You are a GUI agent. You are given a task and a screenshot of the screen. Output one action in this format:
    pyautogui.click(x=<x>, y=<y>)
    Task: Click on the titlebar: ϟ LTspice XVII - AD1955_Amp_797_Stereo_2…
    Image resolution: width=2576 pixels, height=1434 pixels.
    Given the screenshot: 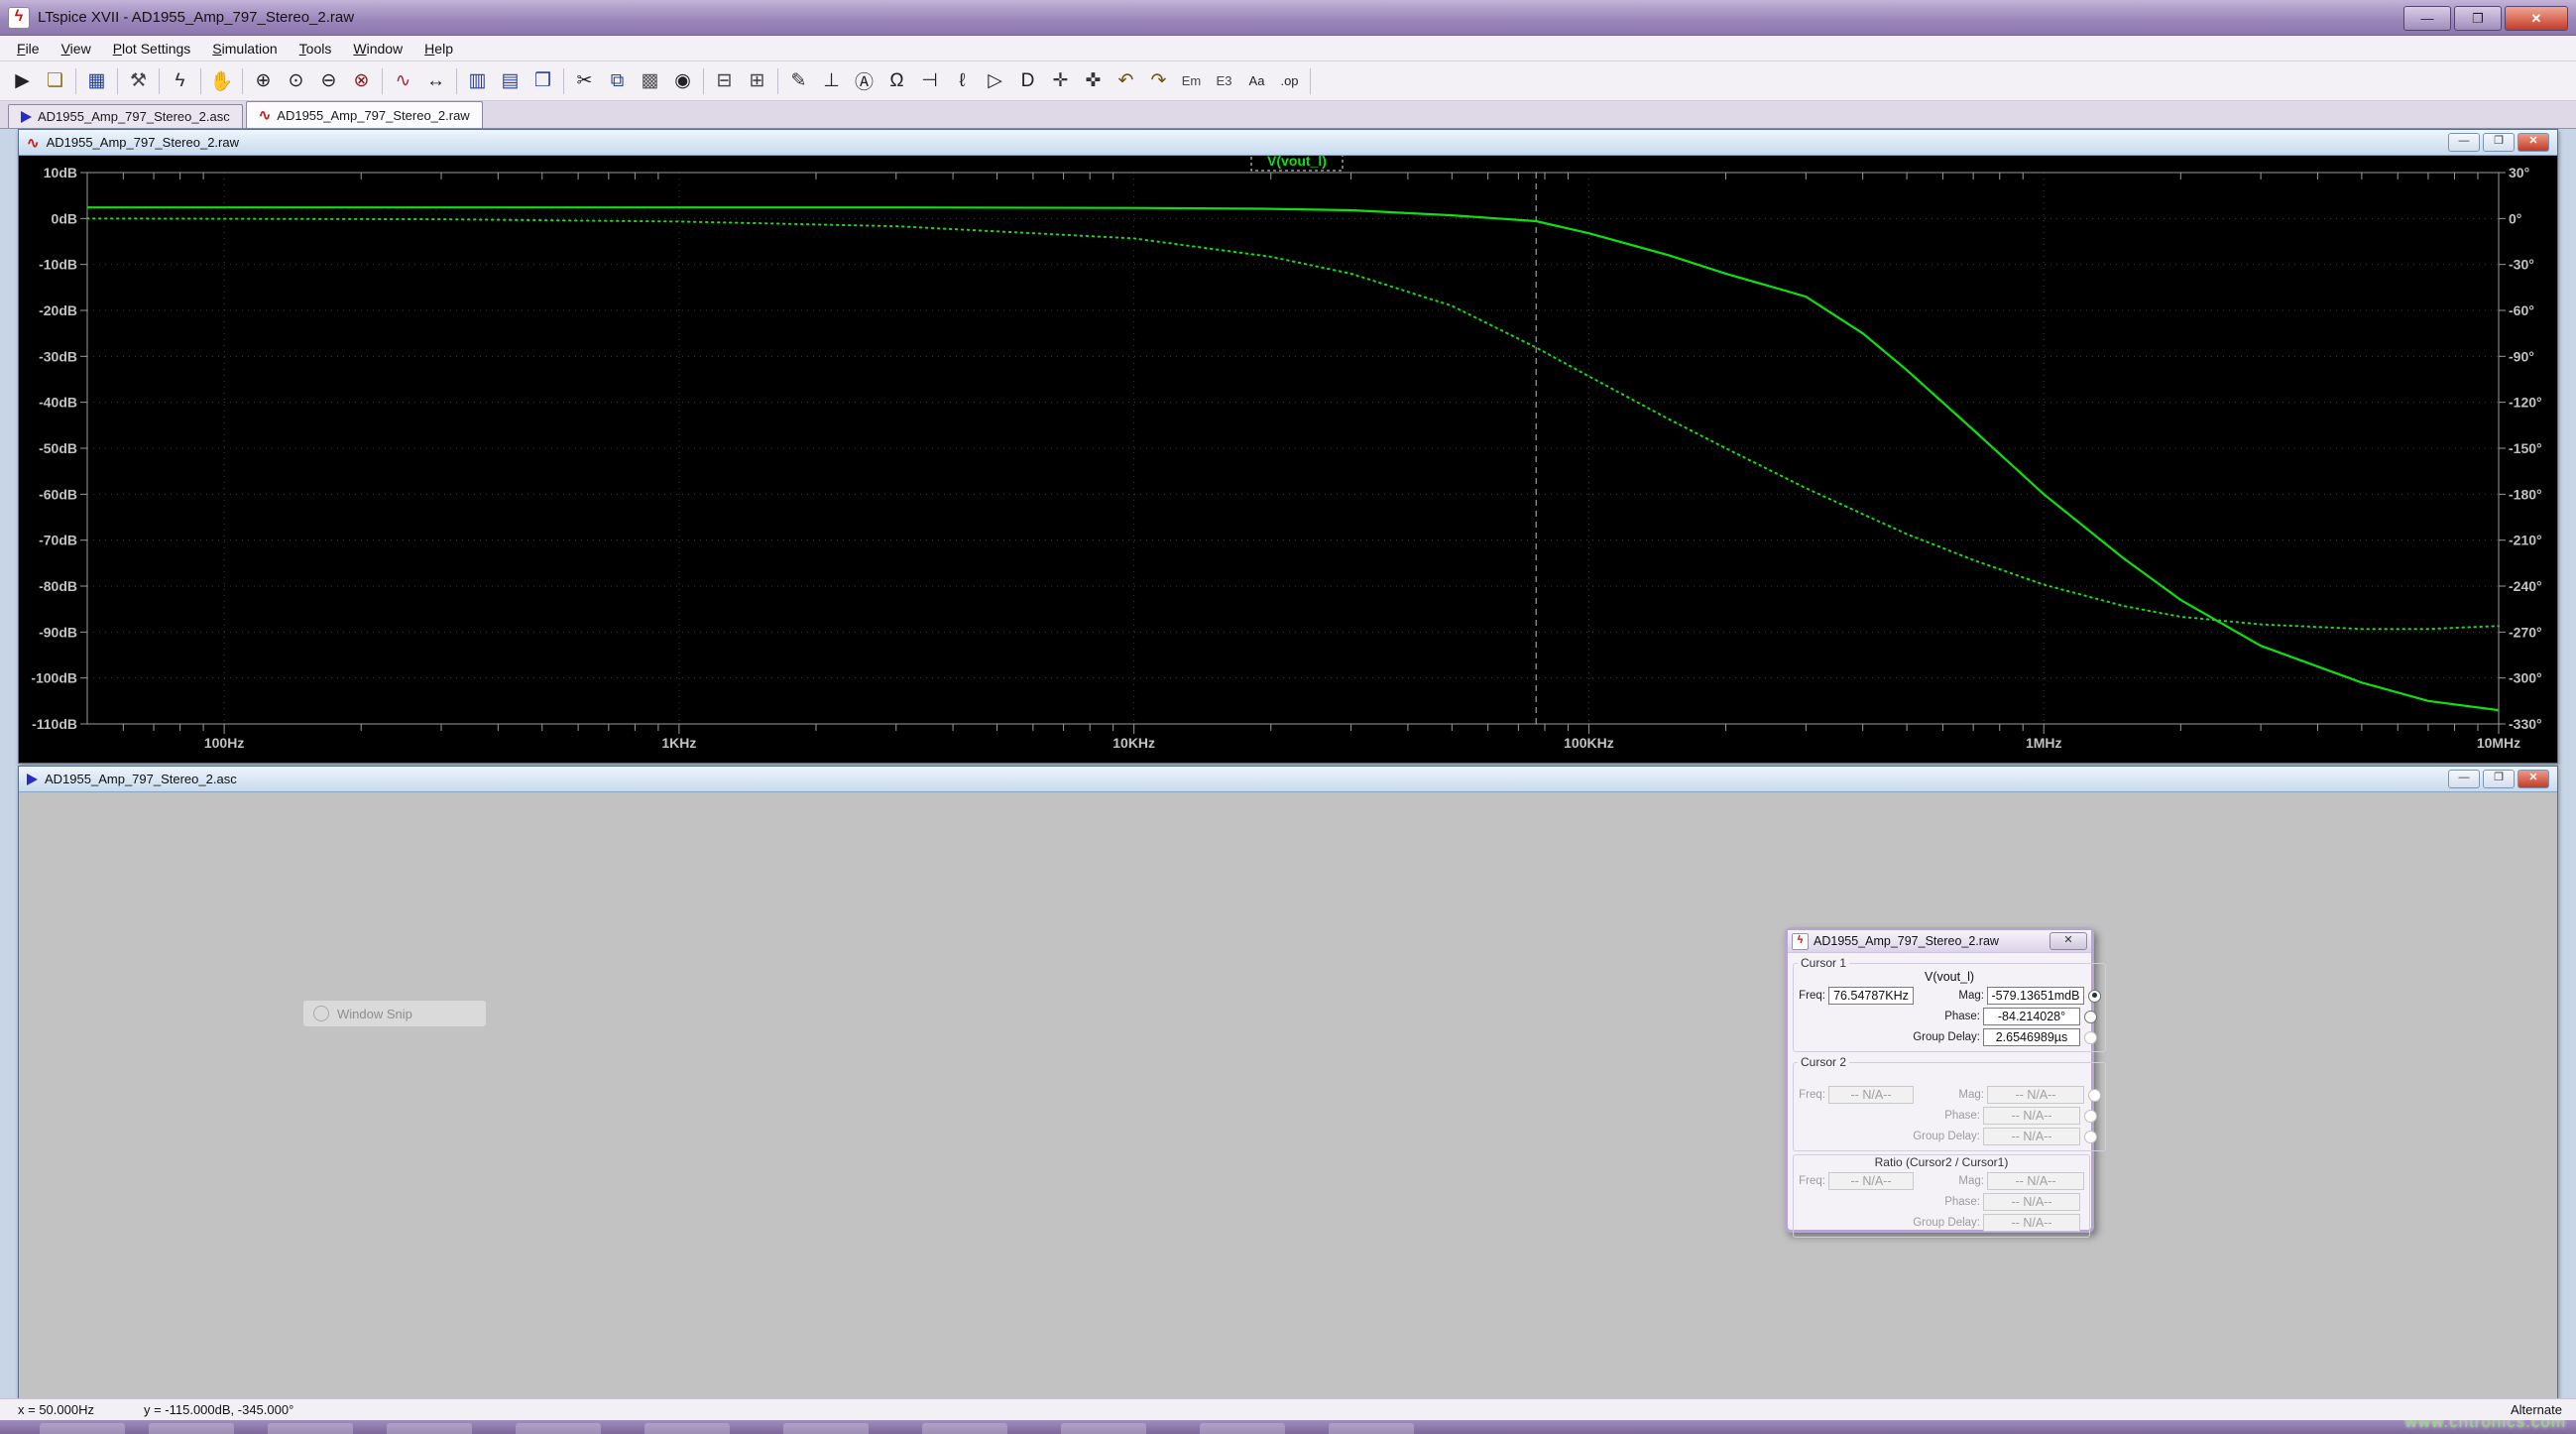 What is the action you would take?
    pyautogui.click(x=1288, y=18)
    